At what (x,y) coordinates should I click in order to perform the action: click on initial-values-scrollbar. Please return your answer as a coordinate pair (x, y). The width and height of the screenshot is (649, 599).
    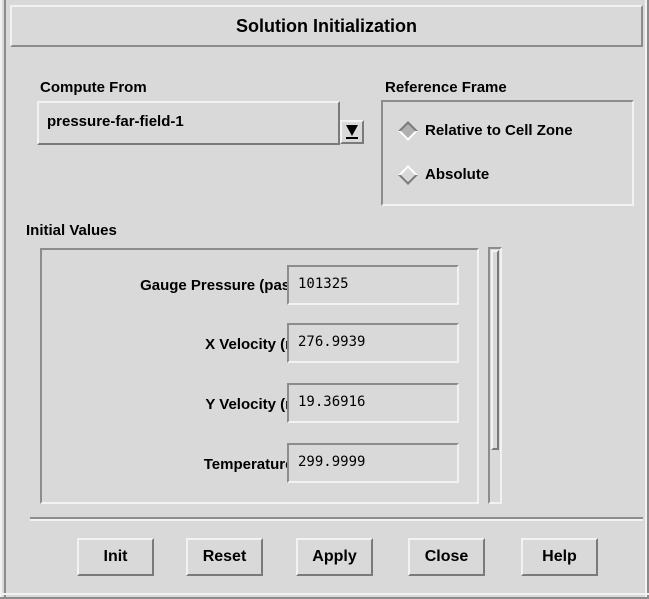
    Looking at the image, I should click on (495, 375).